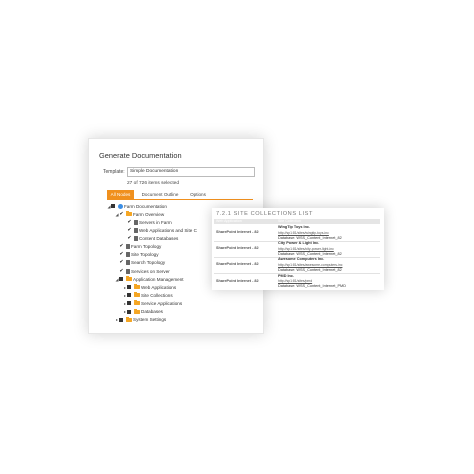  I want to click on tree-node-label: Web Applications and Site C, so click(168, 231).